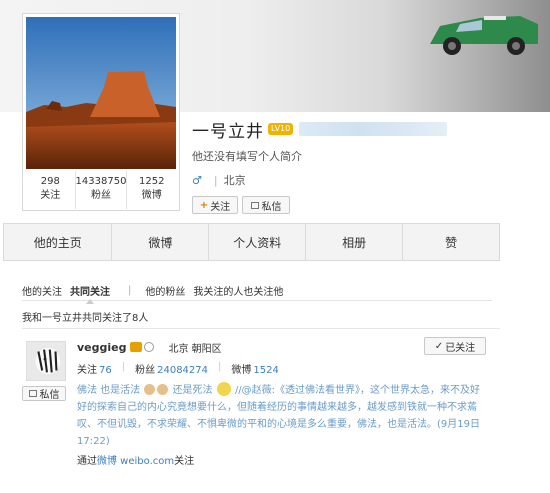  I want to click on tab-home: 他的主页, so click(58, 242).